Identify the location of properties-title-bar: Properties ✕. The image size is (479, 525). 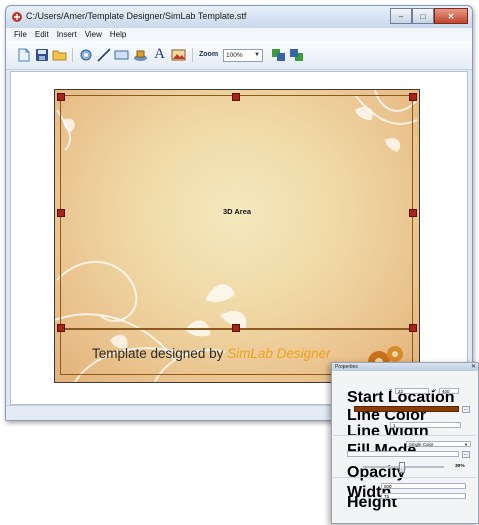
(405, 367).